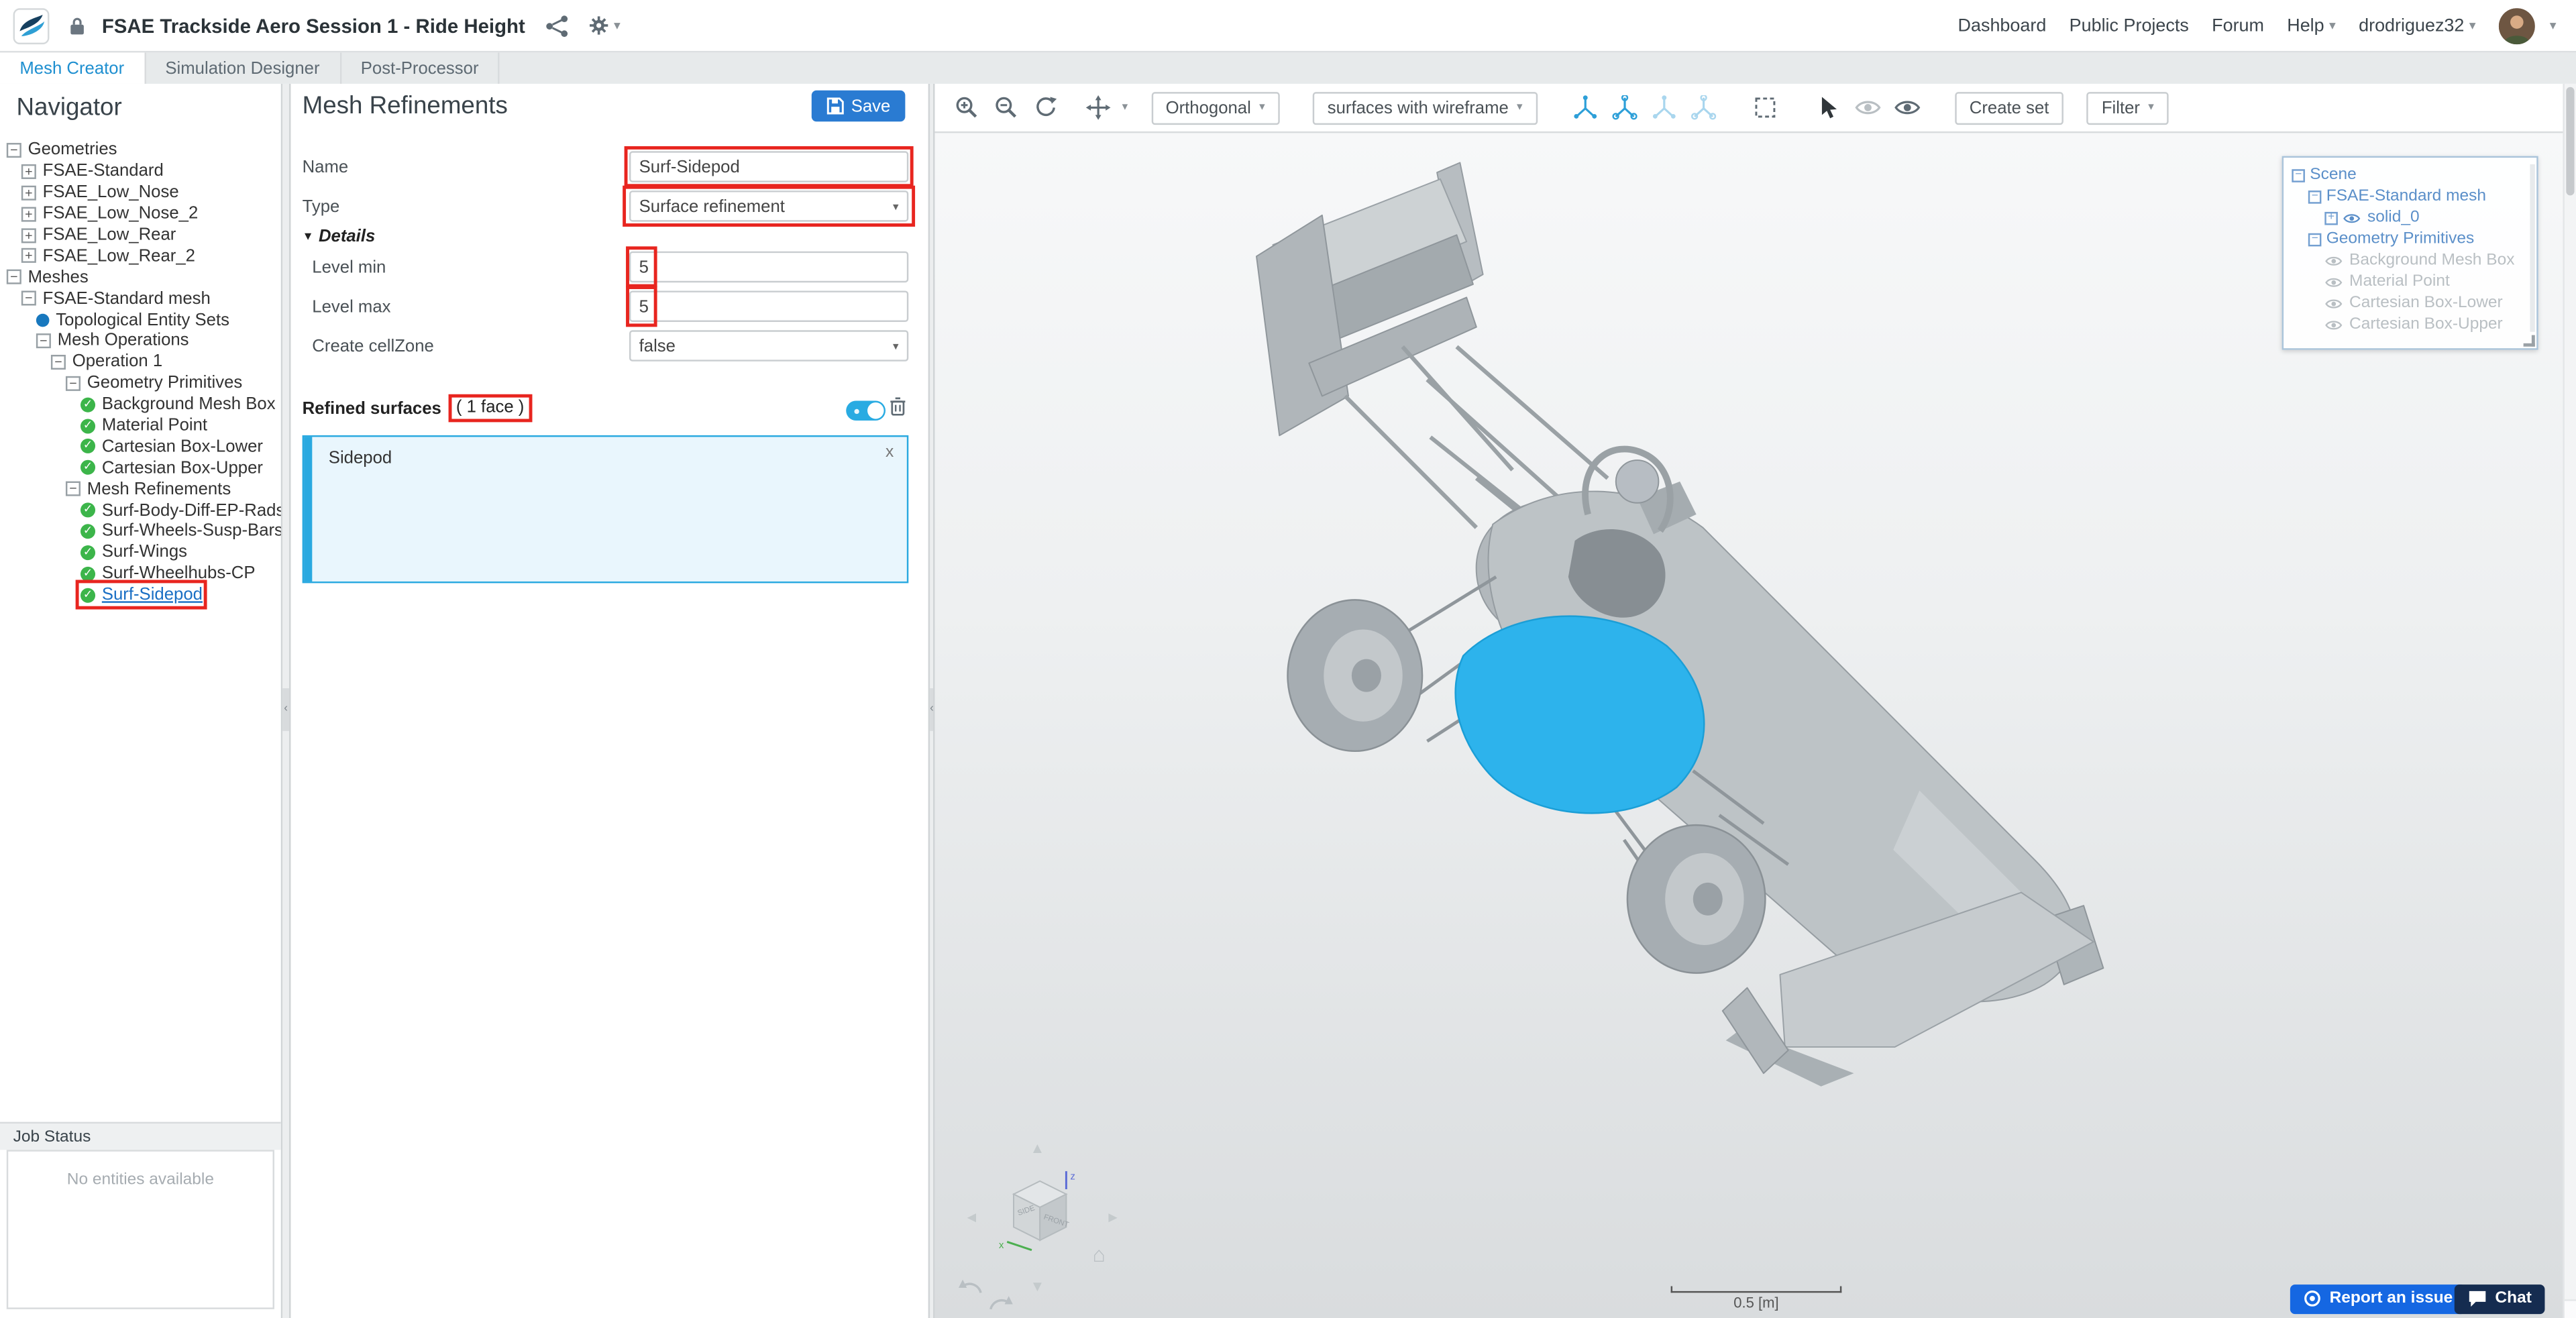 Image resolution: width=2576 pixels, height=1318 pixels. What do you see at coordinates (2127, 107) in the screenshot?
I see `filter-dropdown: Filter ▾` at bounding box center [2127, 107].